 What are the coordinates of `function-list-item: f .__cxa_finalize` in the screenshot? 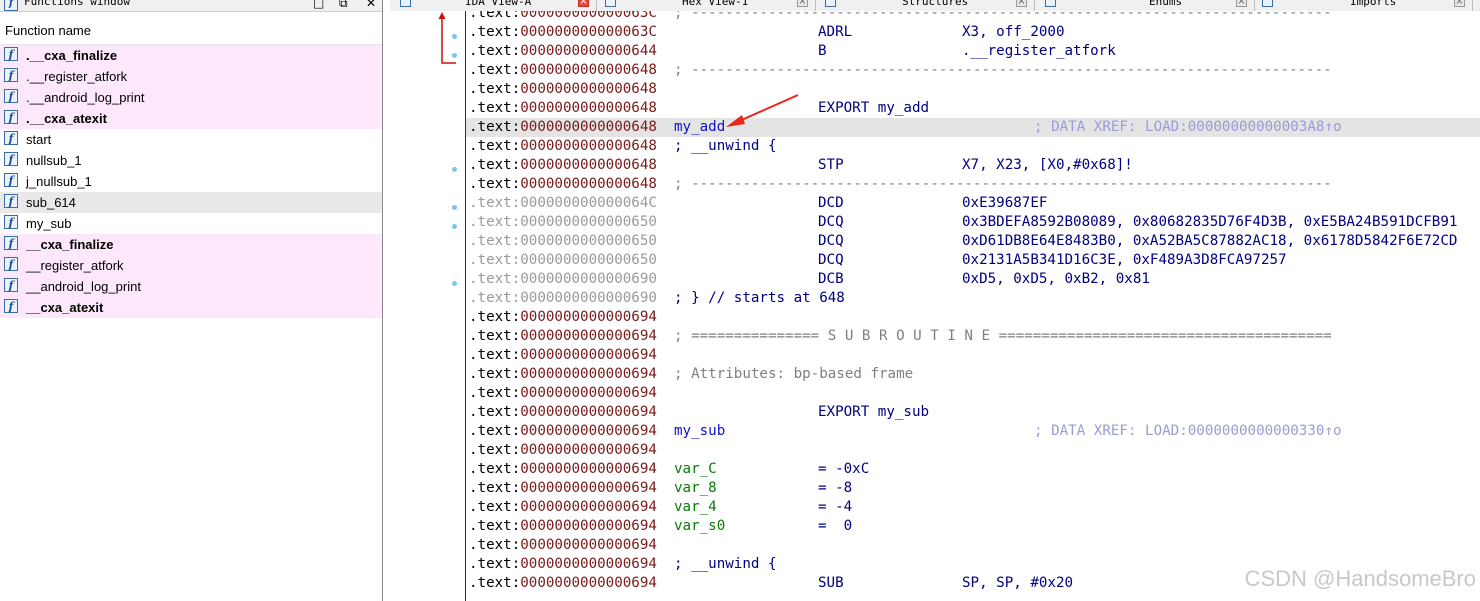 It's located at (191, 55).